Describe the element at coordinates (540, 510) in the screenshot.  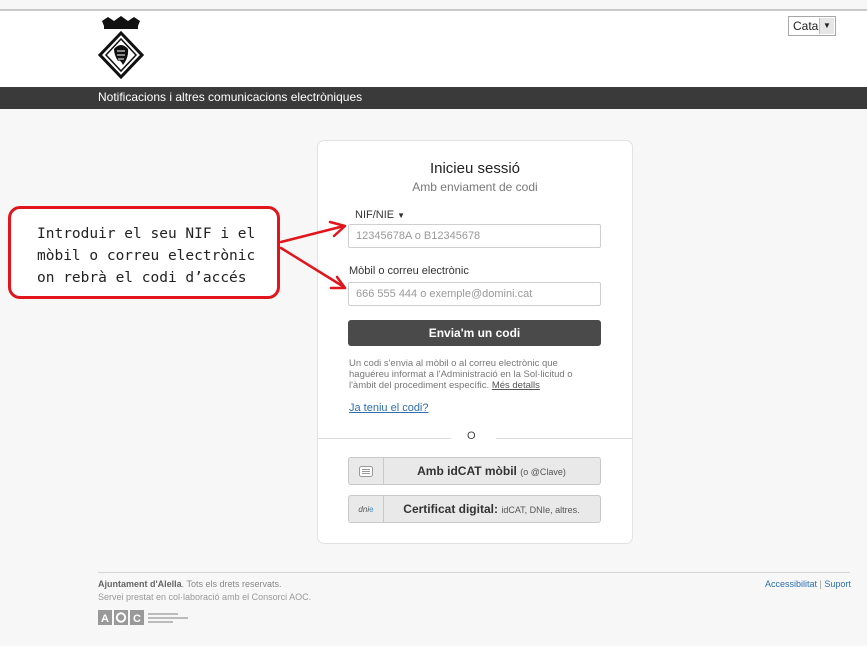
I see `cert-label-note: idCAT, DNIe, altres.` at that location.